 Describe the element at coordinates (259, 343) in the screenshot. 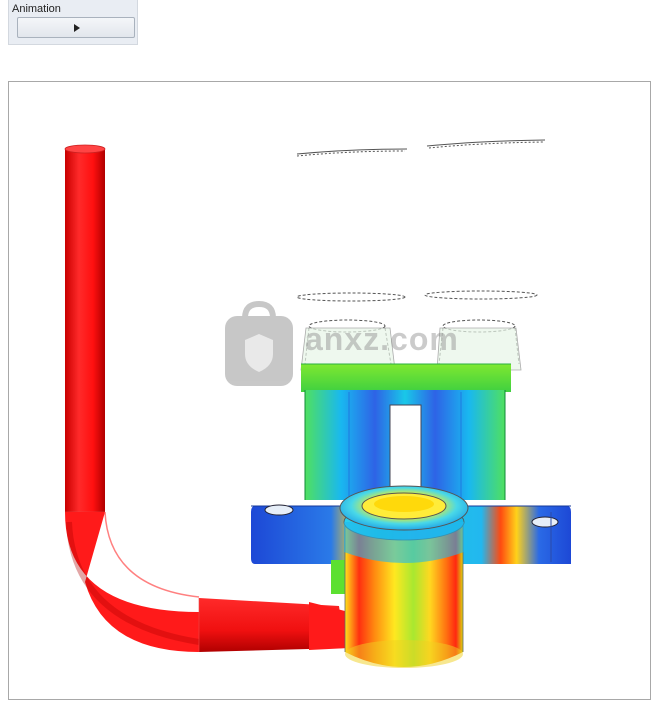

I see `watermark-logo` at that location.